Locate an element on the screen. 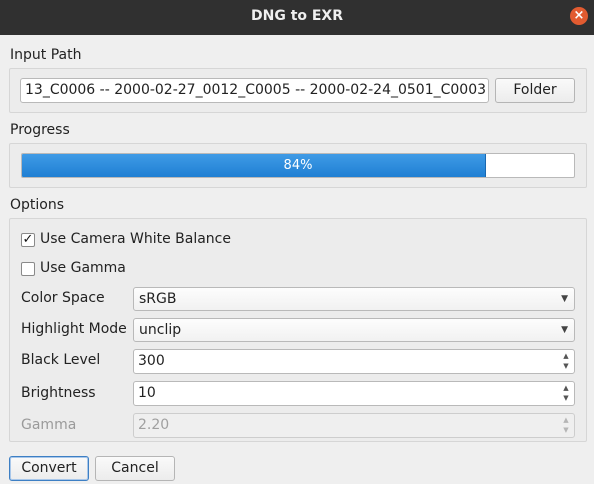 Image resolution: width=594 pixels, height=484 pixels. color-space-select: sRGB ▼ is located at coordinates (354, 299).